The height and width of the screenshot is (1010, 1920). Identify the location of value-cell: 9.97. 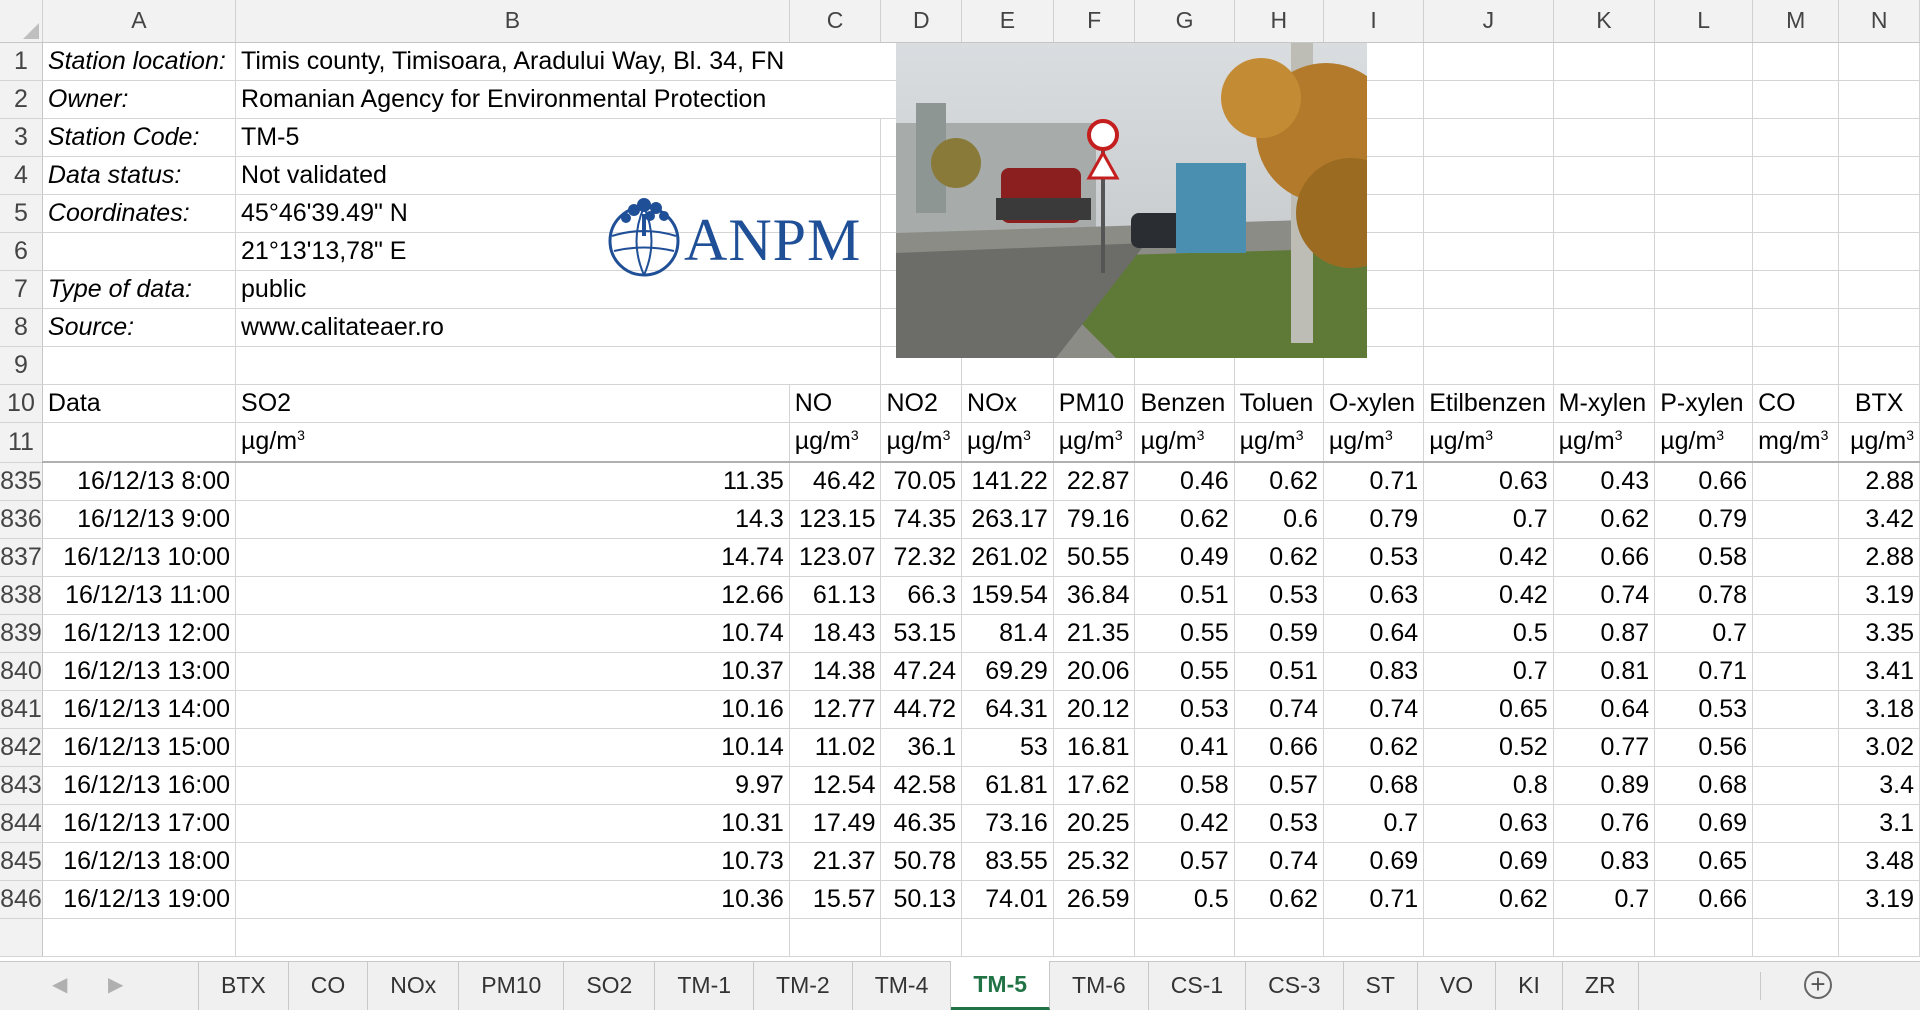
(512, 785).